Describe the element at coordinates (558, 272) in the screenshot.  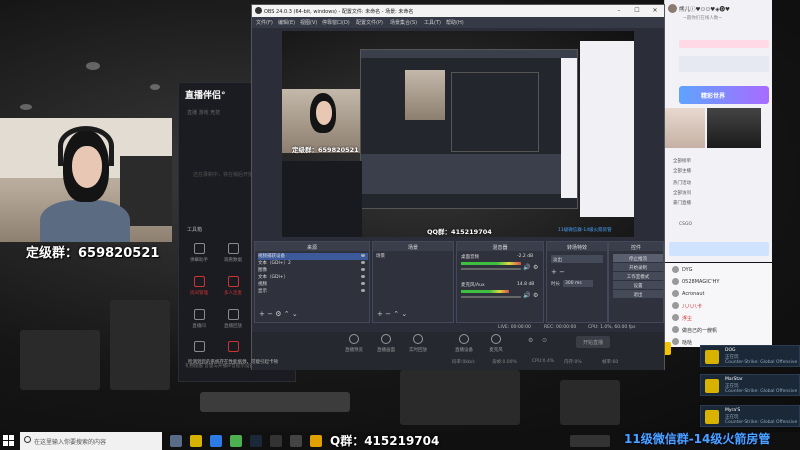
I see `transition-tools: + −` at that location.